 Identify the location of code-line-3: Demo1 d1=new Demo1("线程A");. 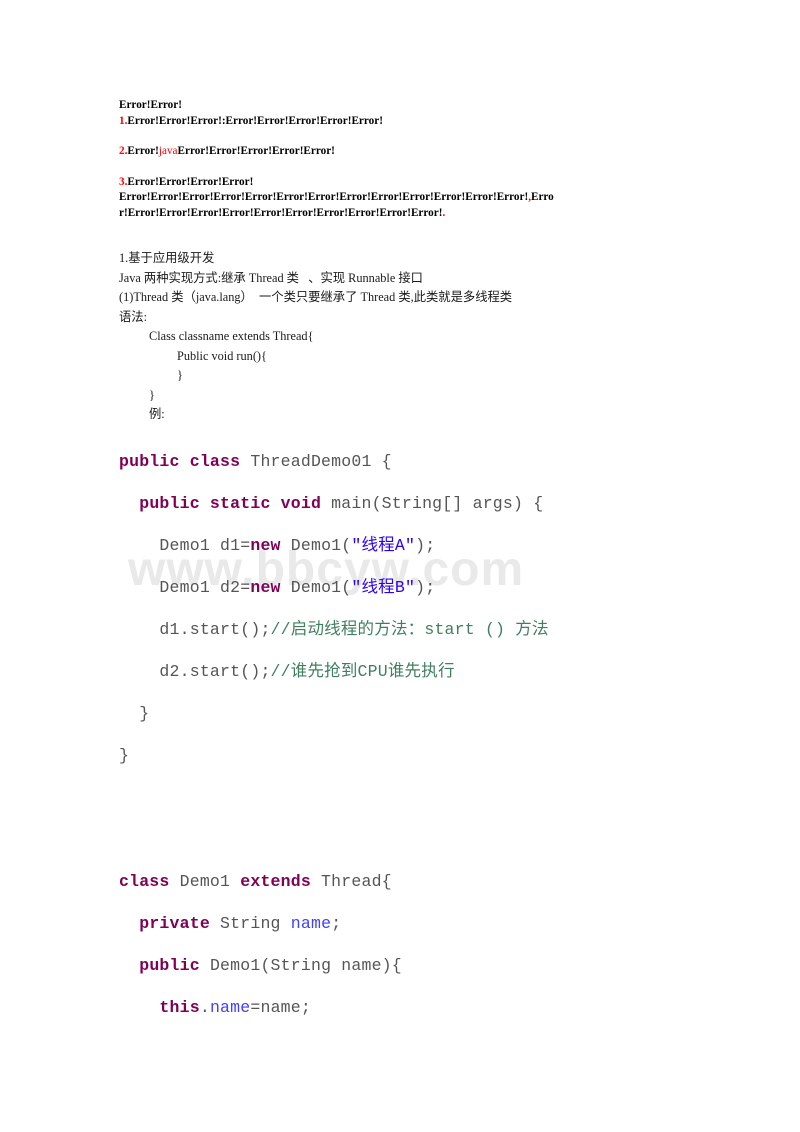
(400, 546).